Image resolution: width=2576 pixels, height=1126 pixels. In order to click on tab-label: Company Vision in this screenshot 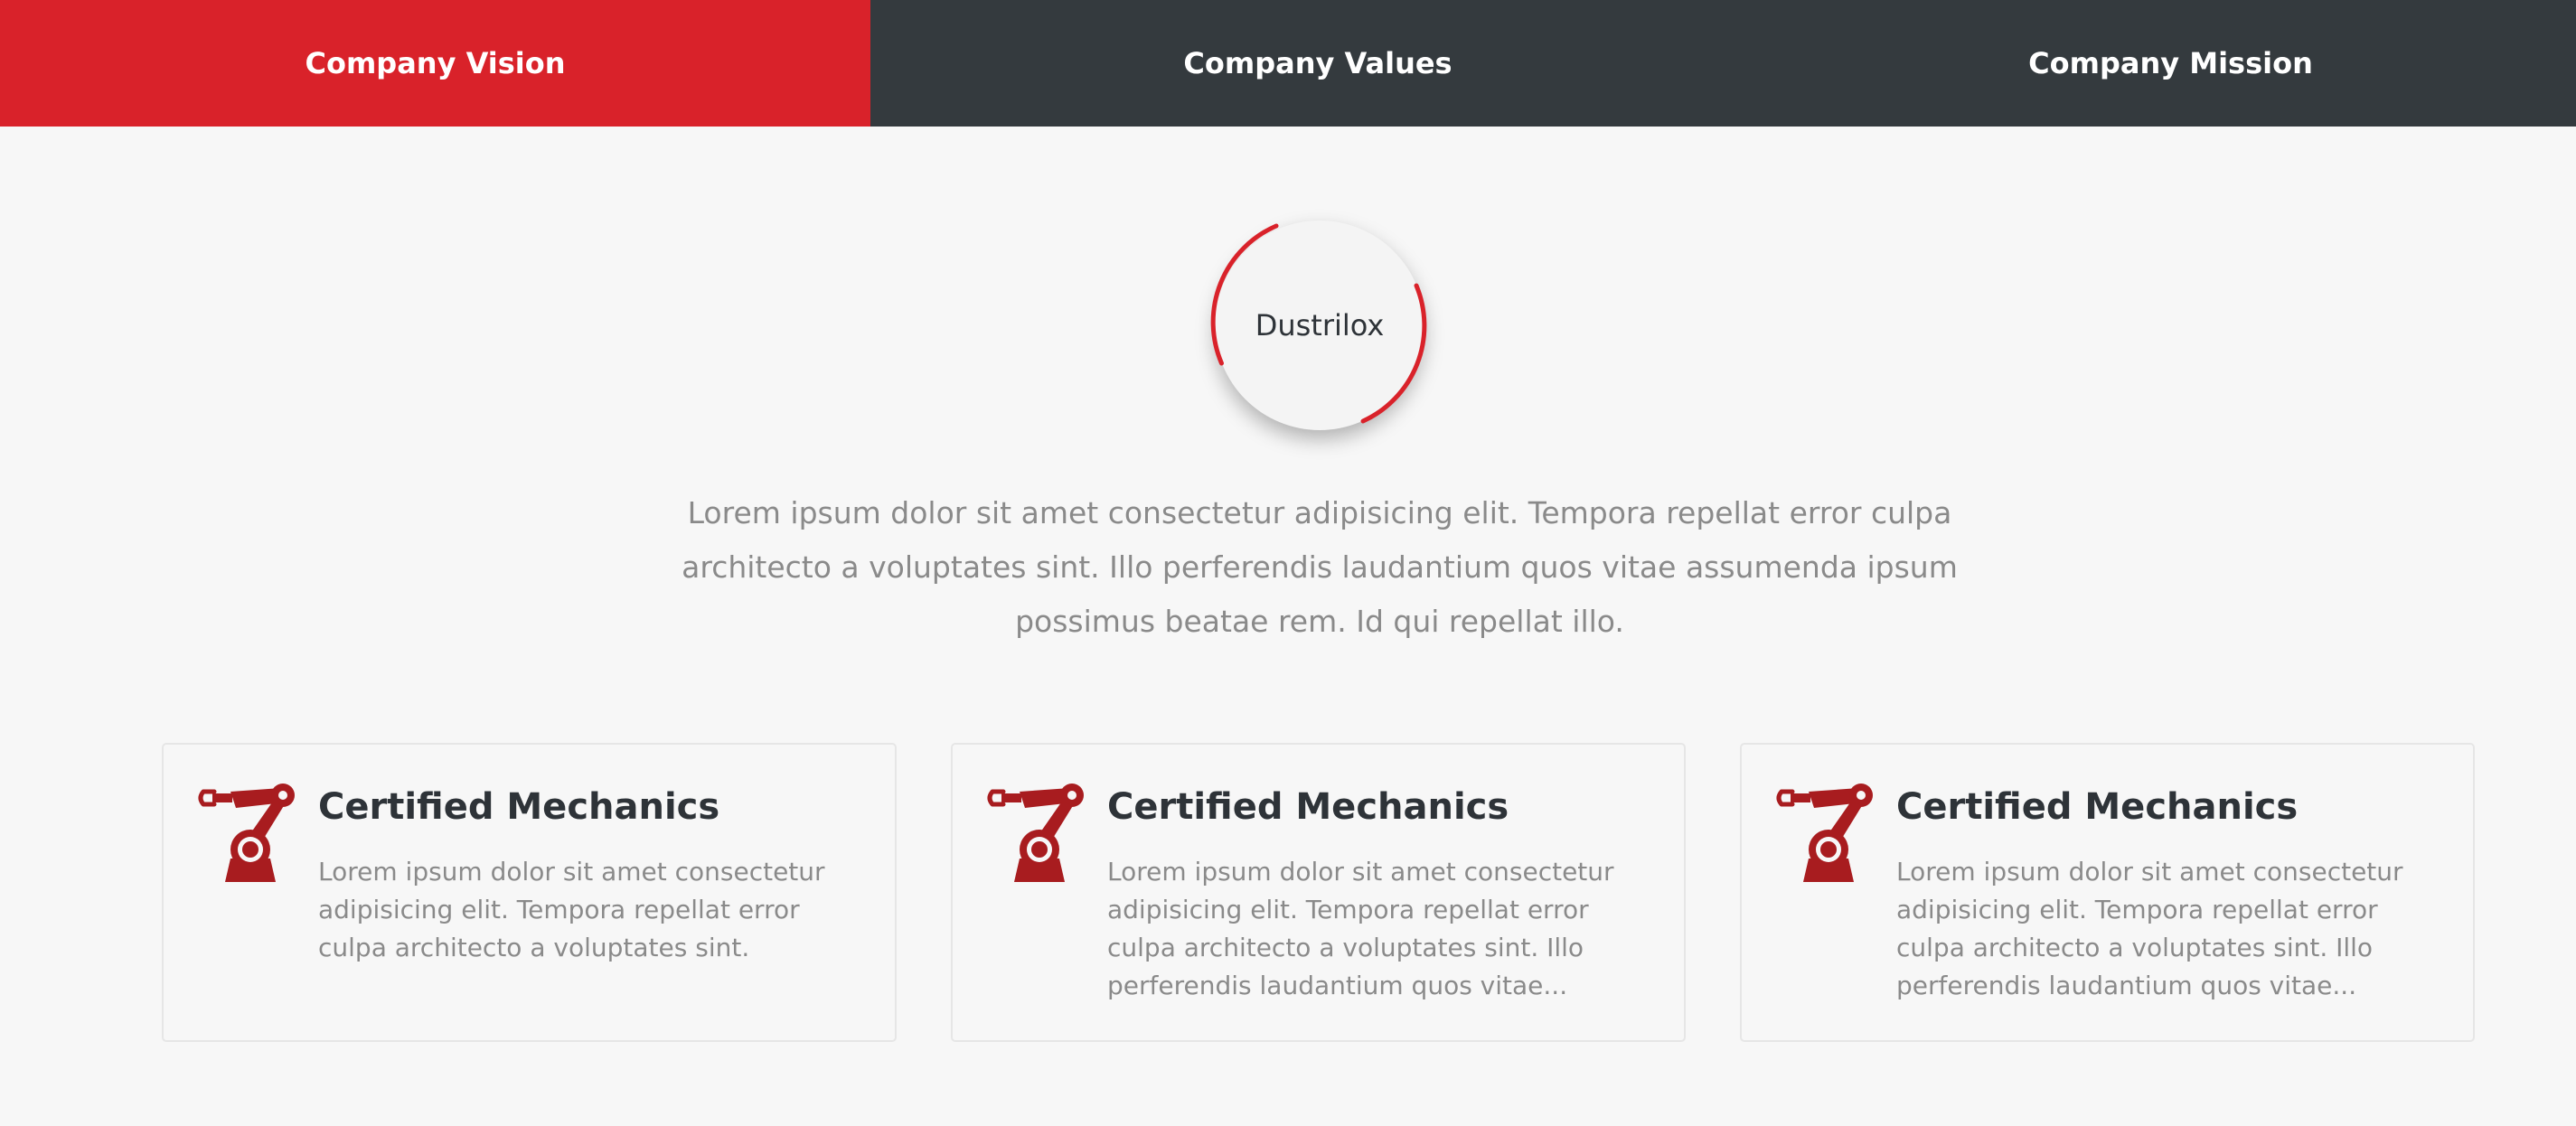, I will do `click(435, 63)`.